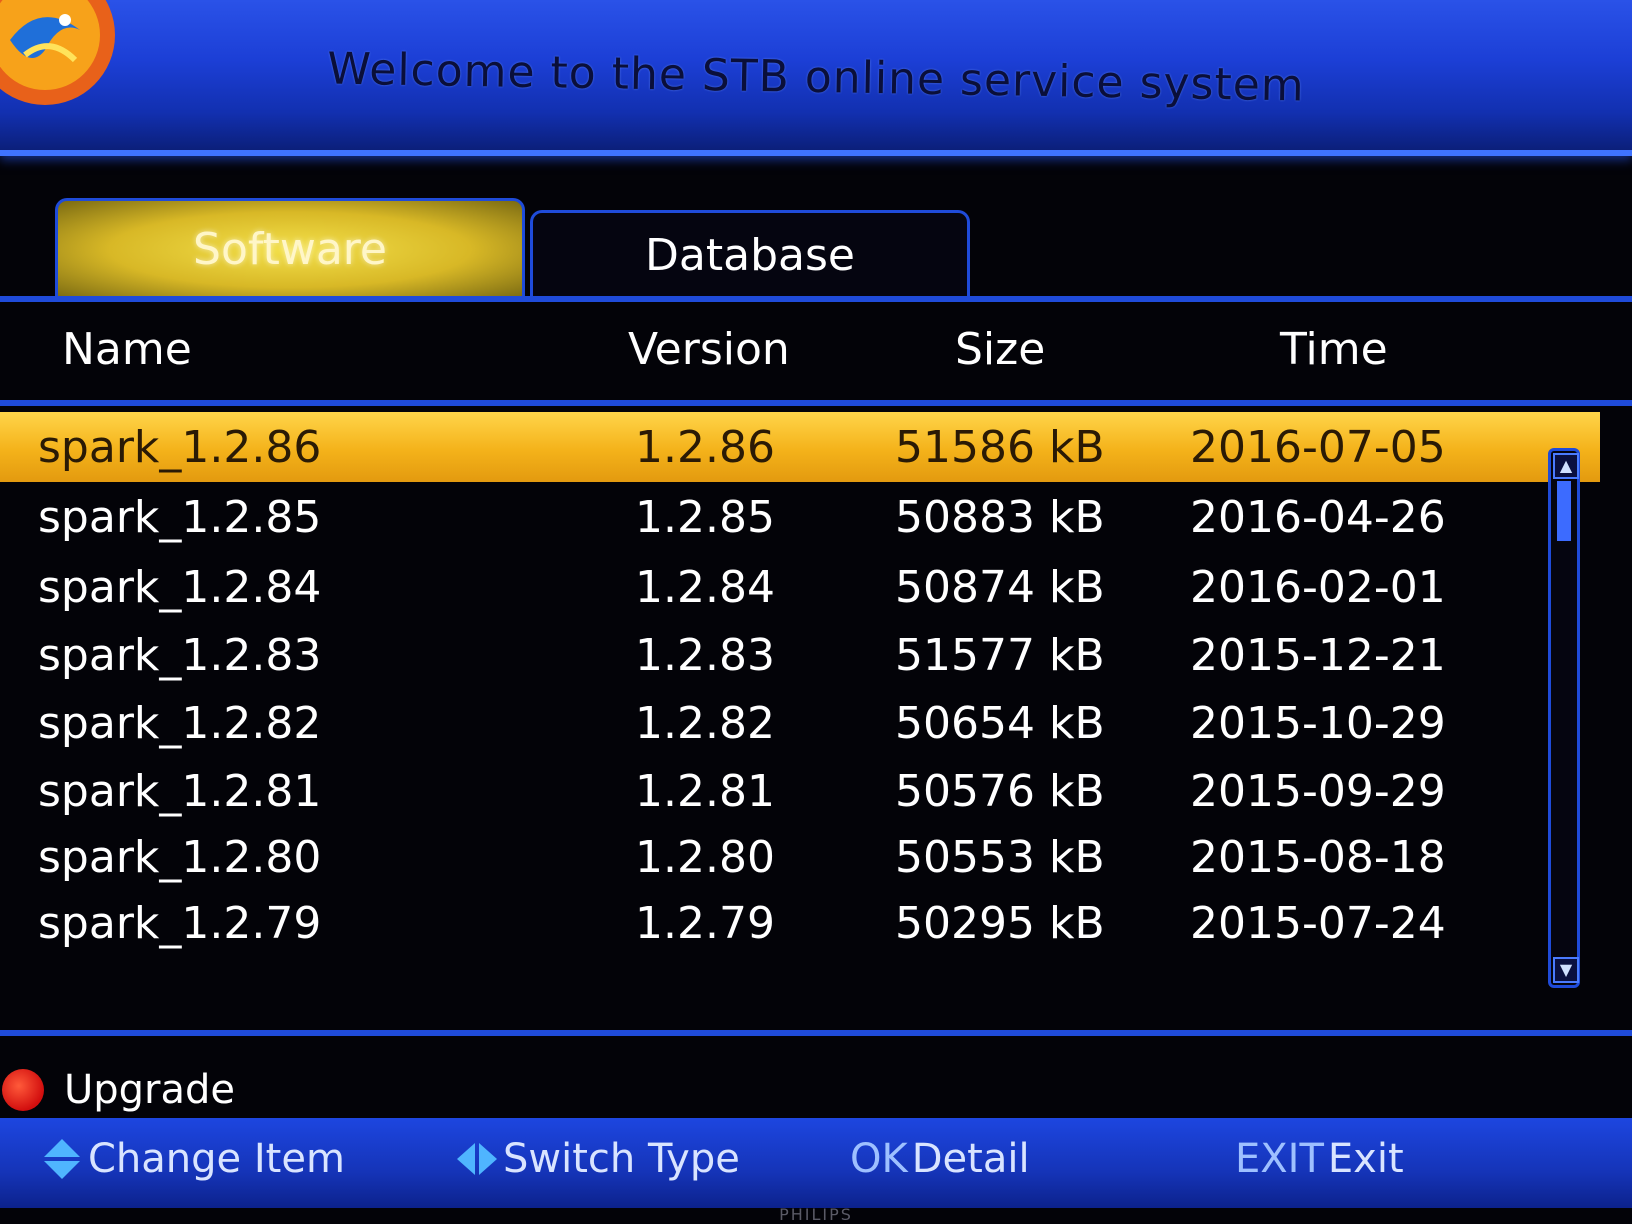 The height and width of the screenshot is (1224, 1632). I want to click on footer-divider, so click(816, 1033).